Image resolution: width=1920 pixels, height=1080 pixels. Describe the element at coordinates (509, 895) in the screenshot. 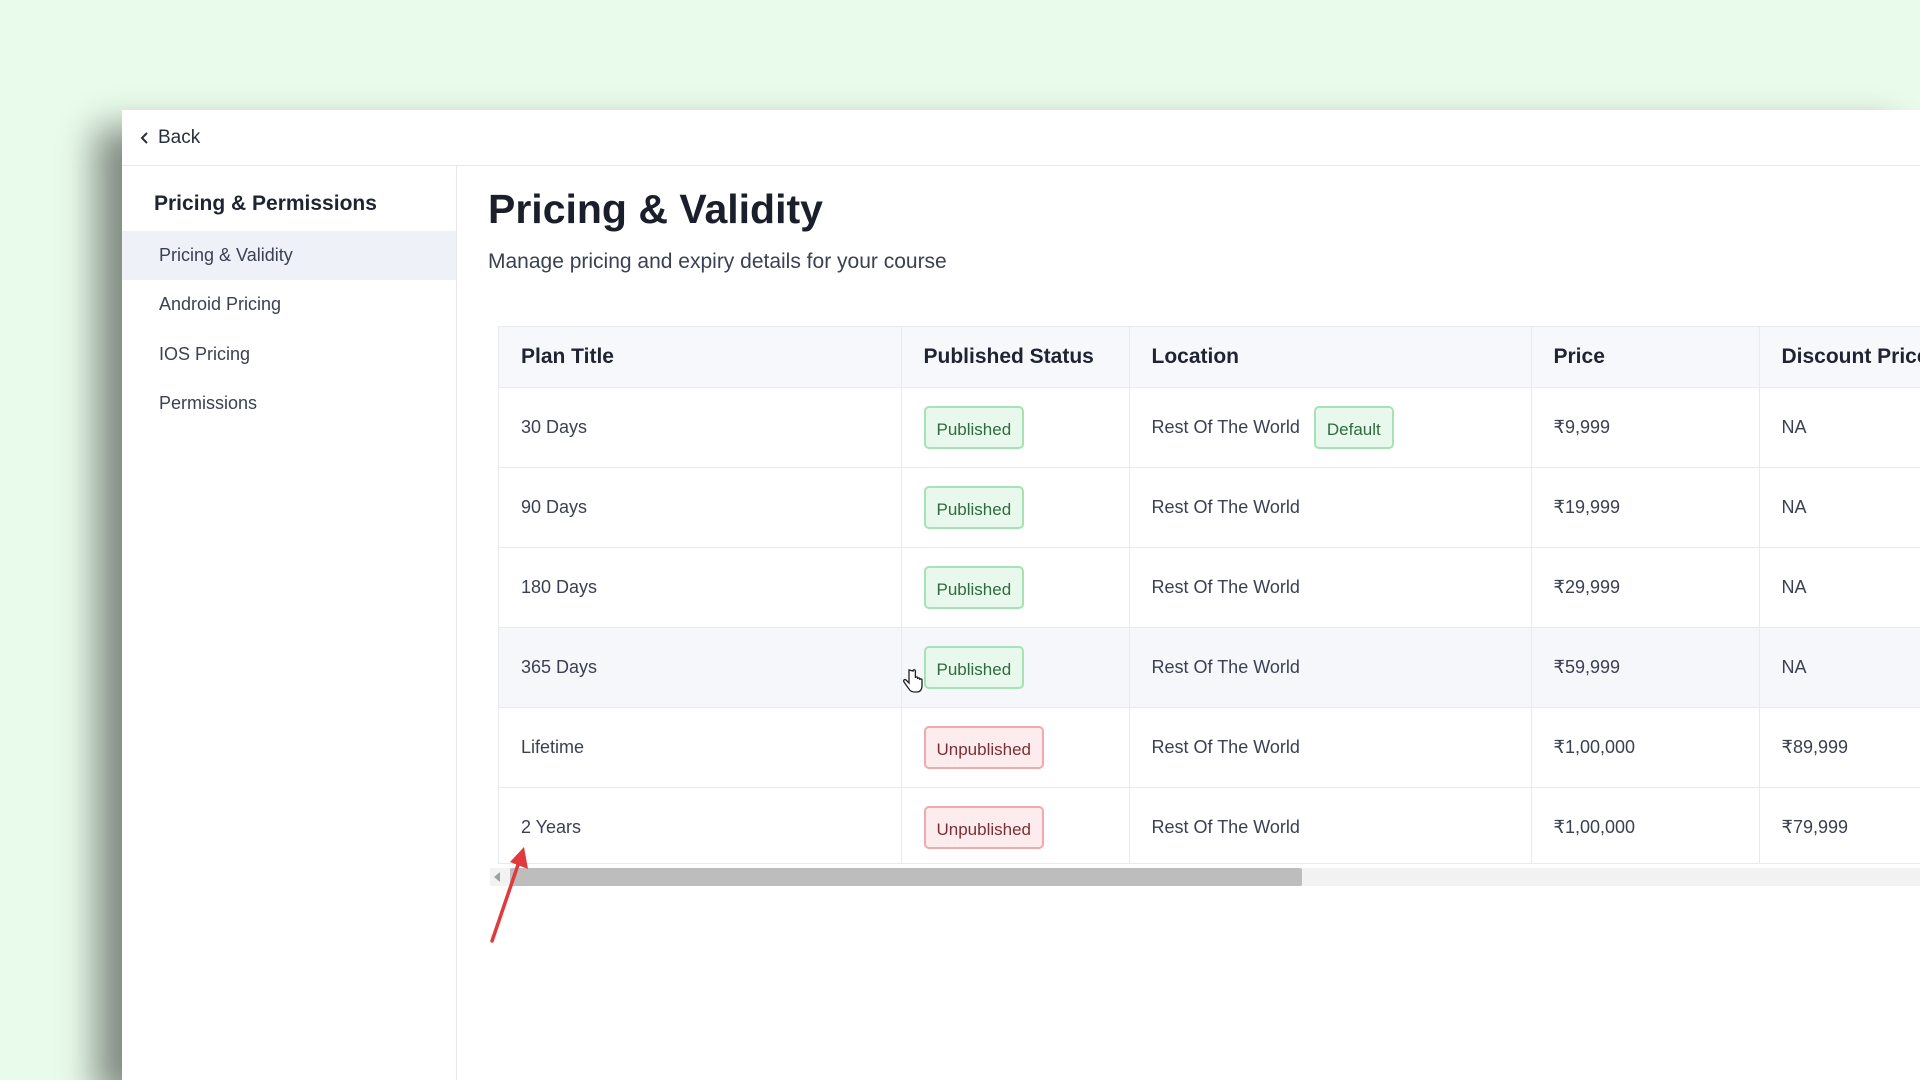

I see `annotation-arrow-icon` at that location.